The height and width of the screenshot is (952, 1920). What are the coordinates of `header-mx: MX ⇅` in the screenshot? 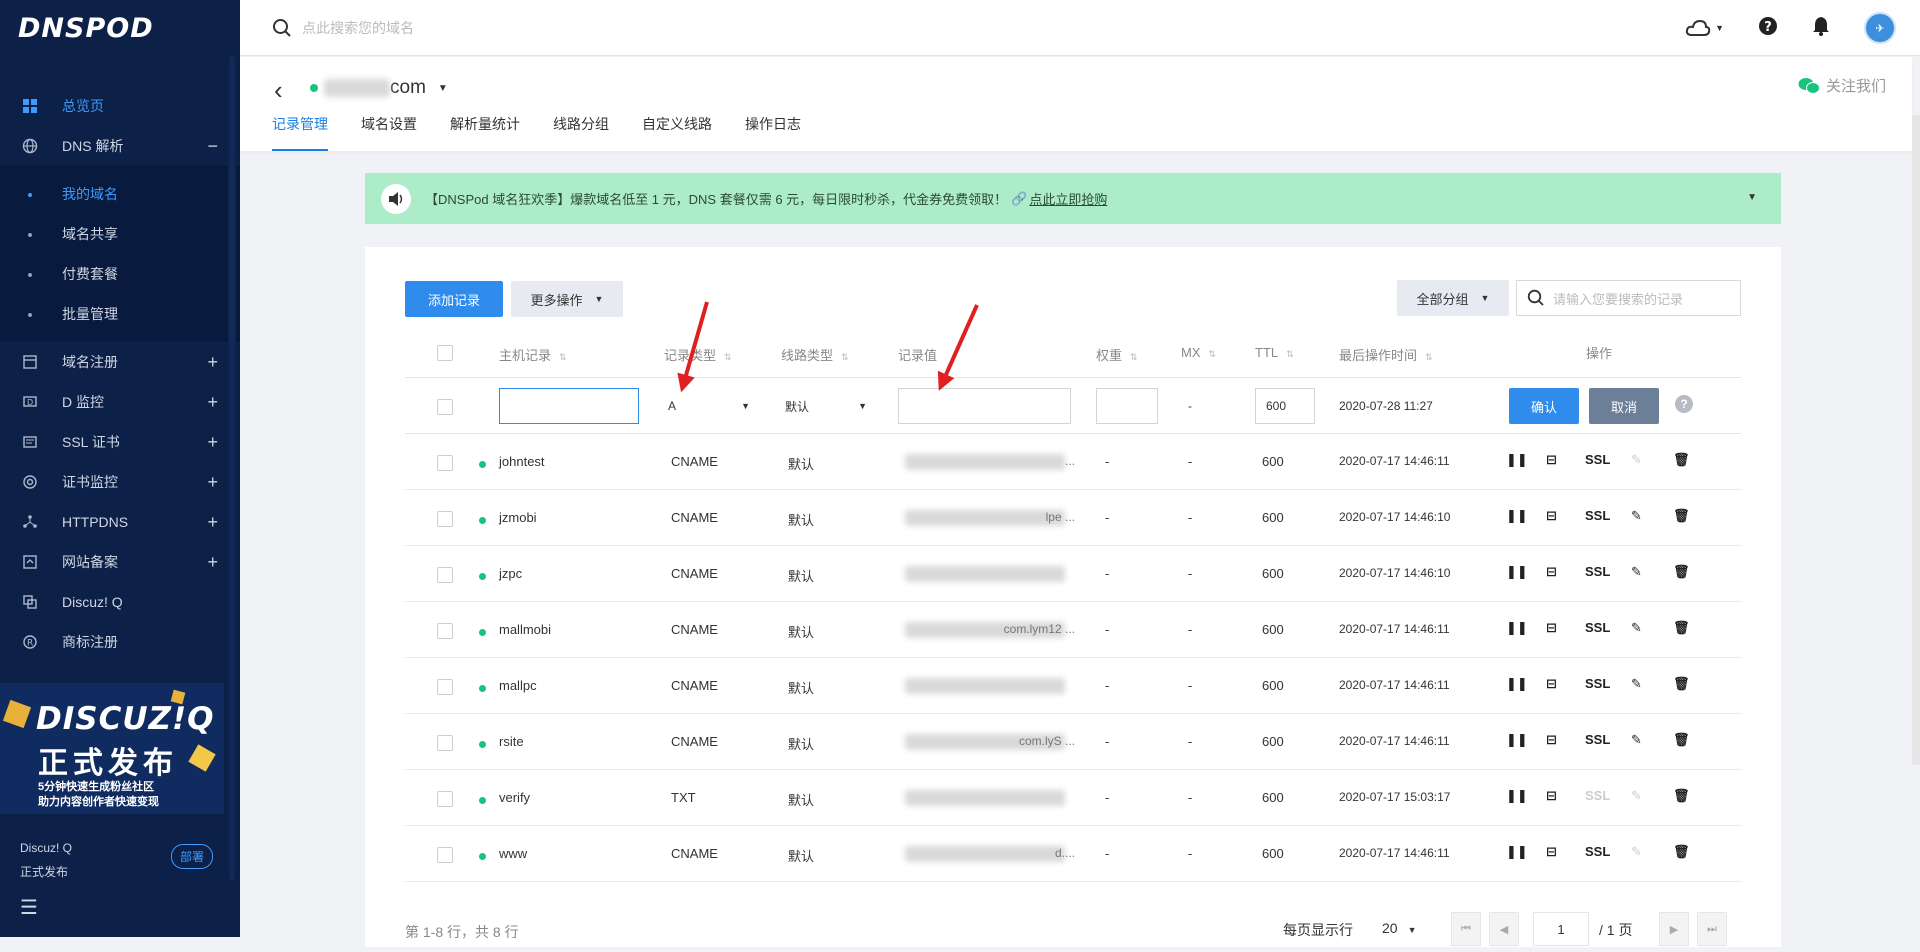 It's located at (1198, 352).